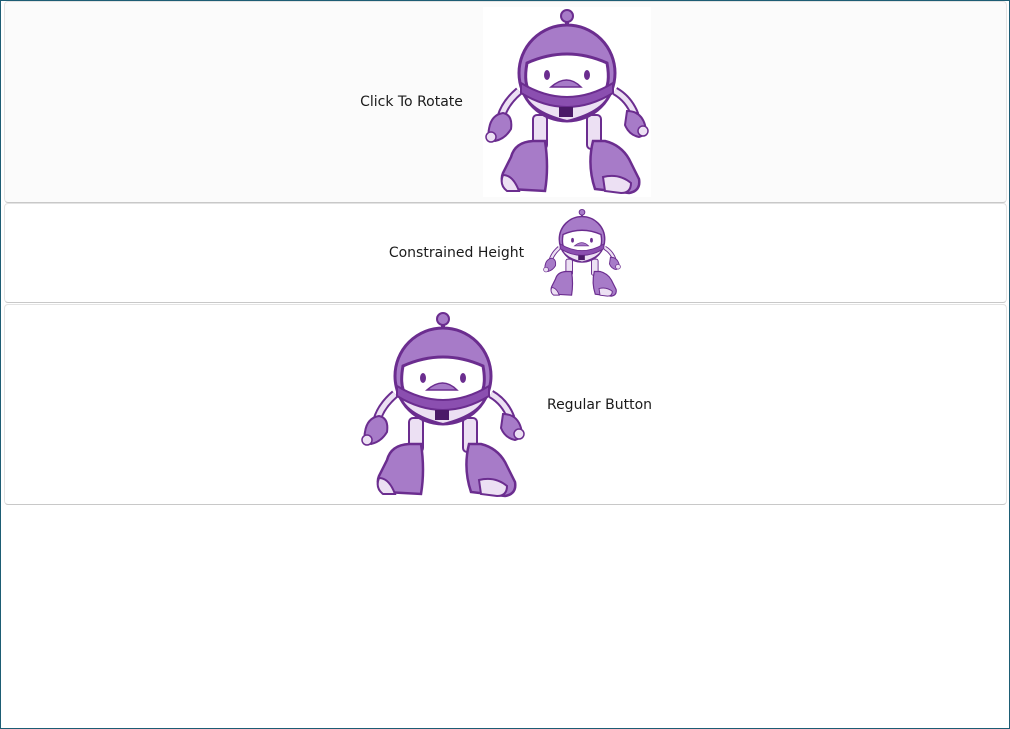 The image size is (1010, 729). What do you see at coordinates (411, 102) in the screenshot?
I see `click-to-rotate-label: Click To Rotate` at bounding box center [411, 102].